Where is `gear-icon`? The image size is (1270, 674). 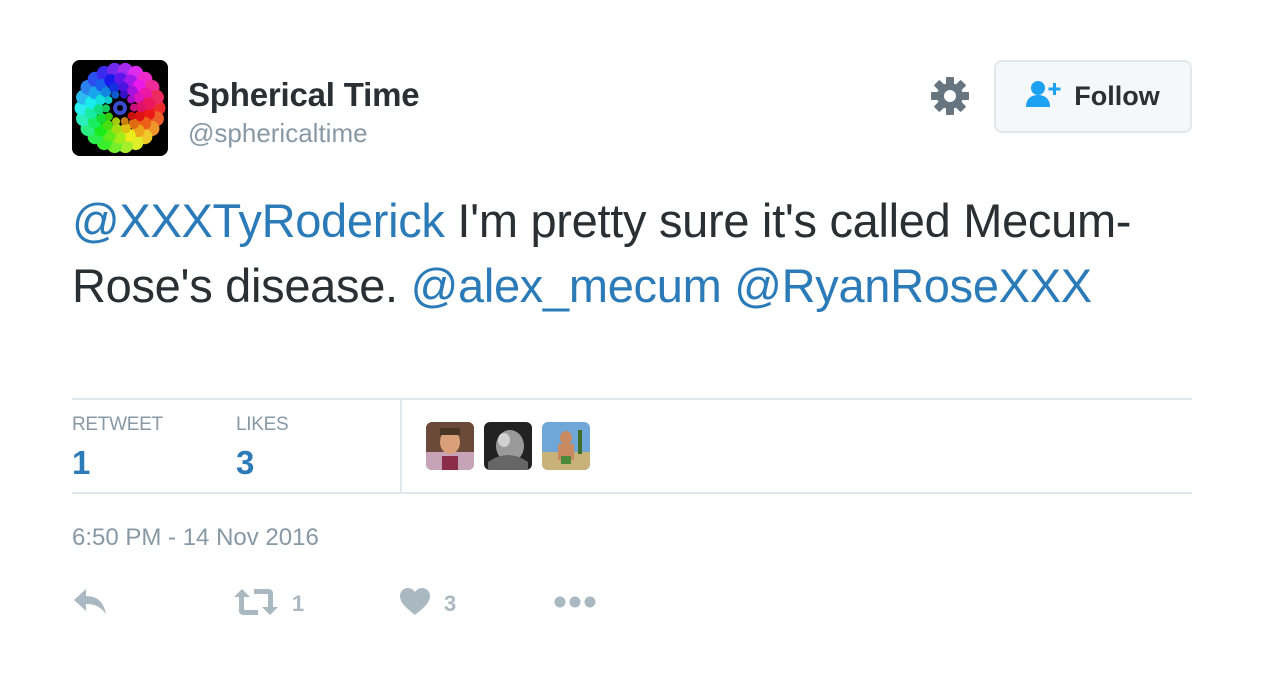 gear-icon is located at coordinates (950, 96).